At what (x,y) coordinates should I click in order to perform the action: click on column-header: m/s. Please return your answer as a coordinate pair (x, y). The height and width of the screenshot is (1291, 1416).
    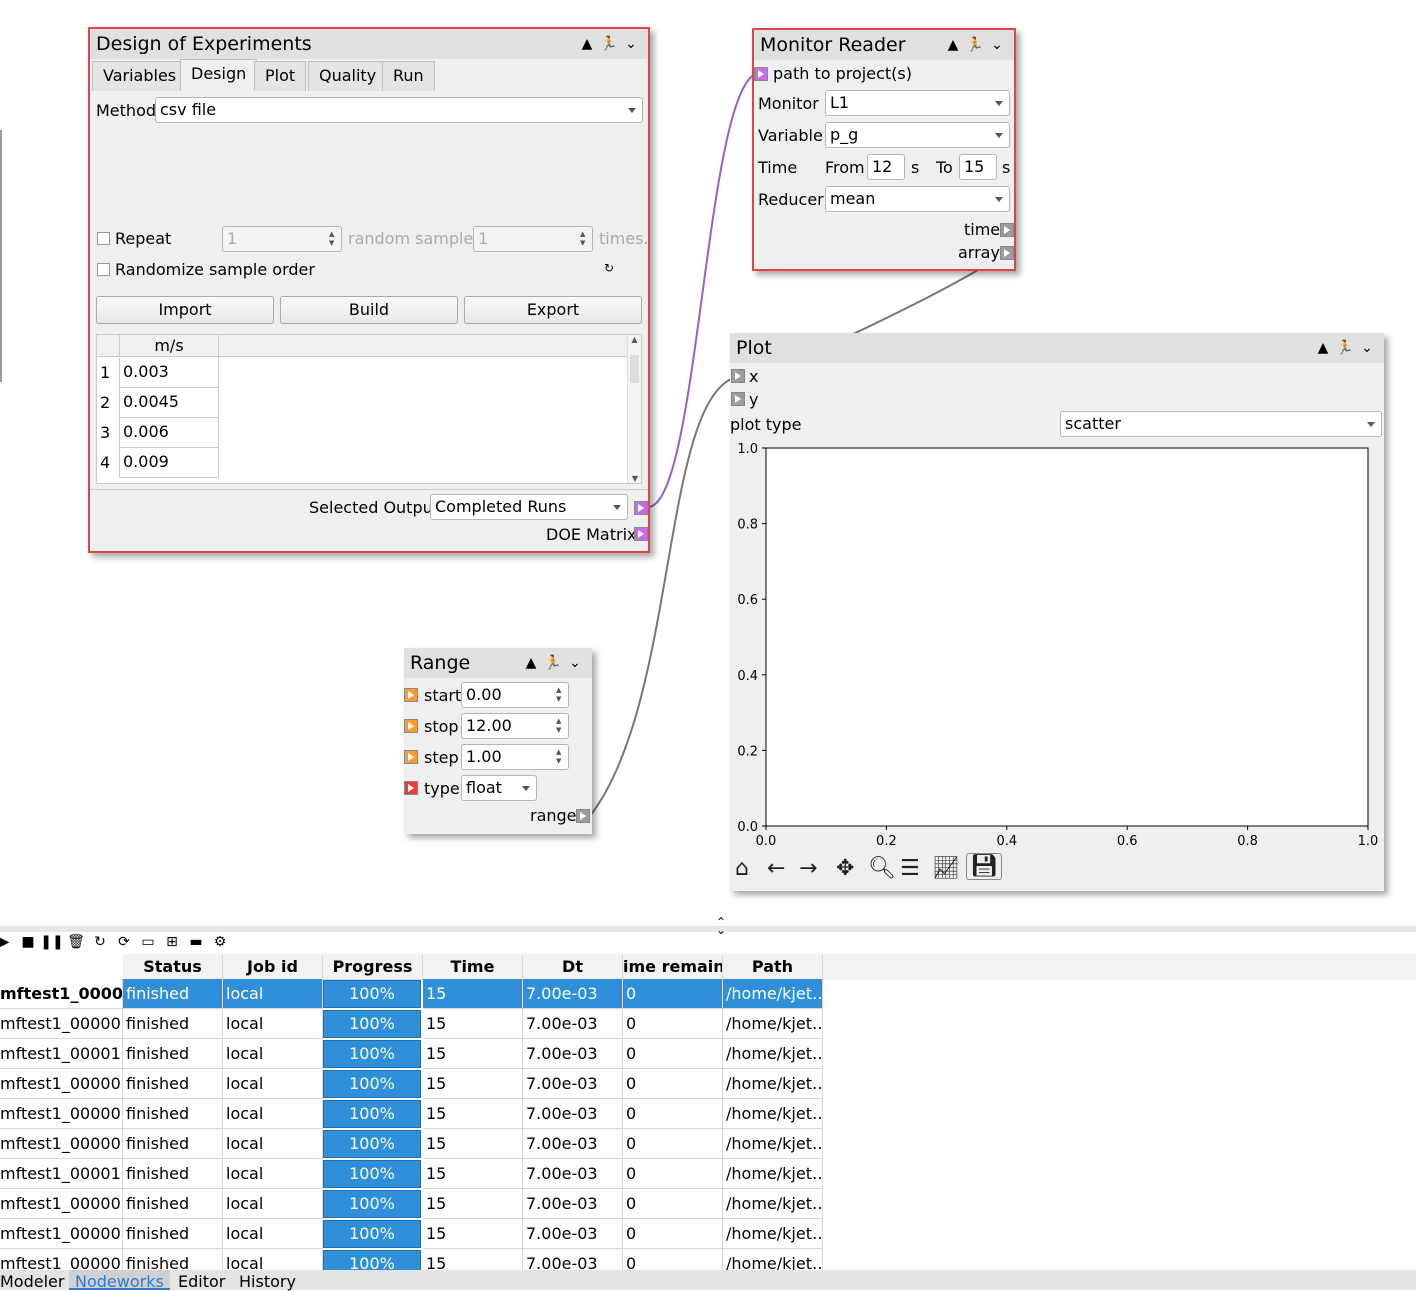
    Looking at the image, I should click on (169, 346).